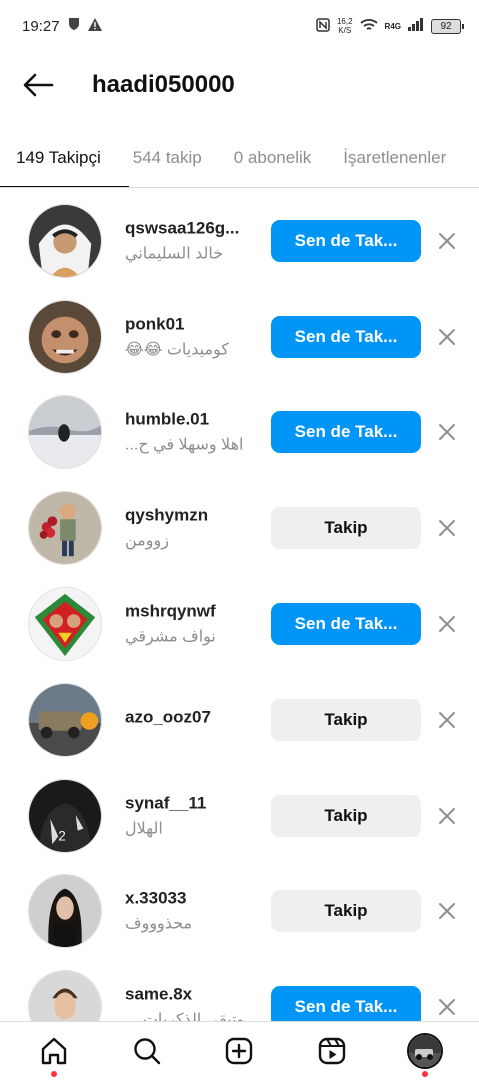  I want to click on net-speed-value: 16,2, so click(344, 21).